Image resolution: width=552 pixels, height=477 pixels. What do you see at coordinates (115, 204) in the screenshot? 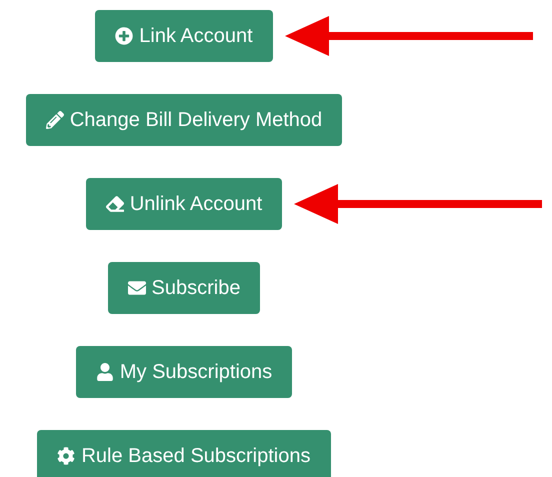
I see `eraser-icon` at bounding box center [115, 204].